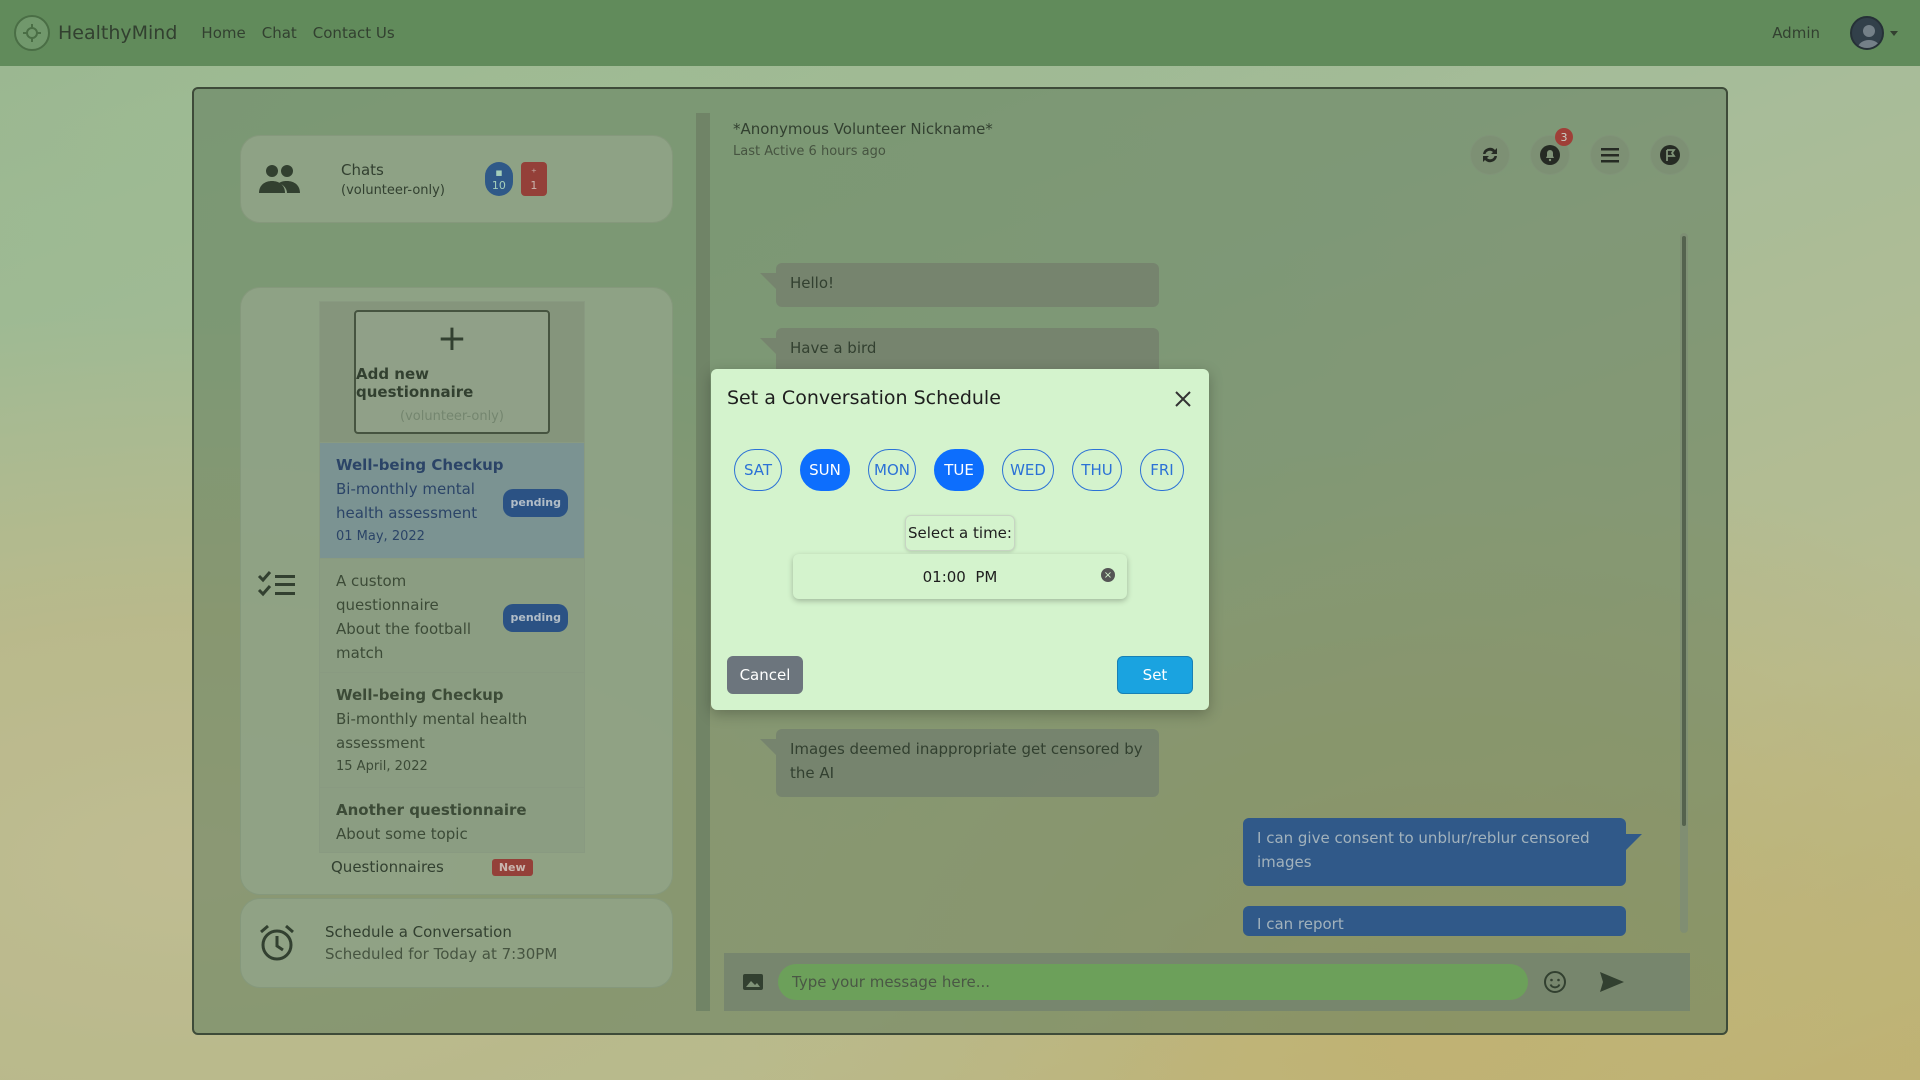 The image size is (1920, 1080). I want to click on day-toggle-tue: TUE, so click(959, 470).